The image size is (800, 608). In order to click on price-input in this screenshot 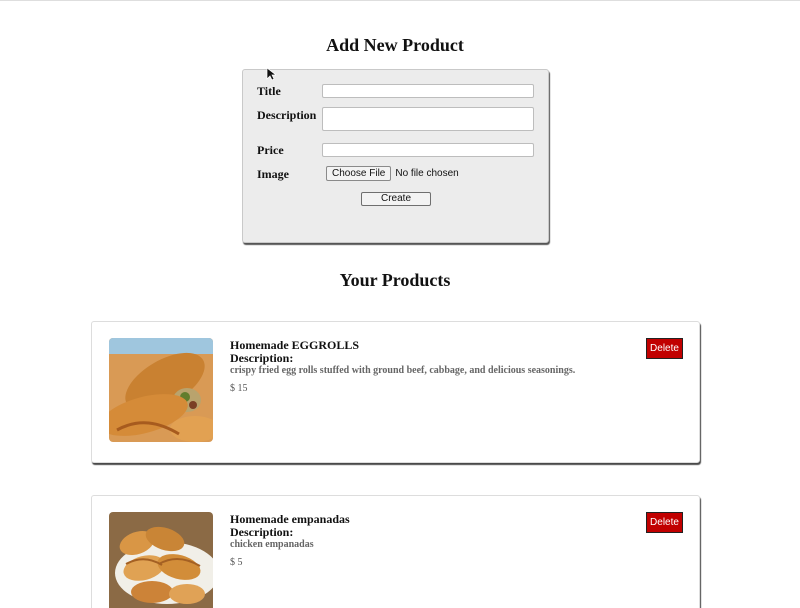, I will do `click(428, 150)`.